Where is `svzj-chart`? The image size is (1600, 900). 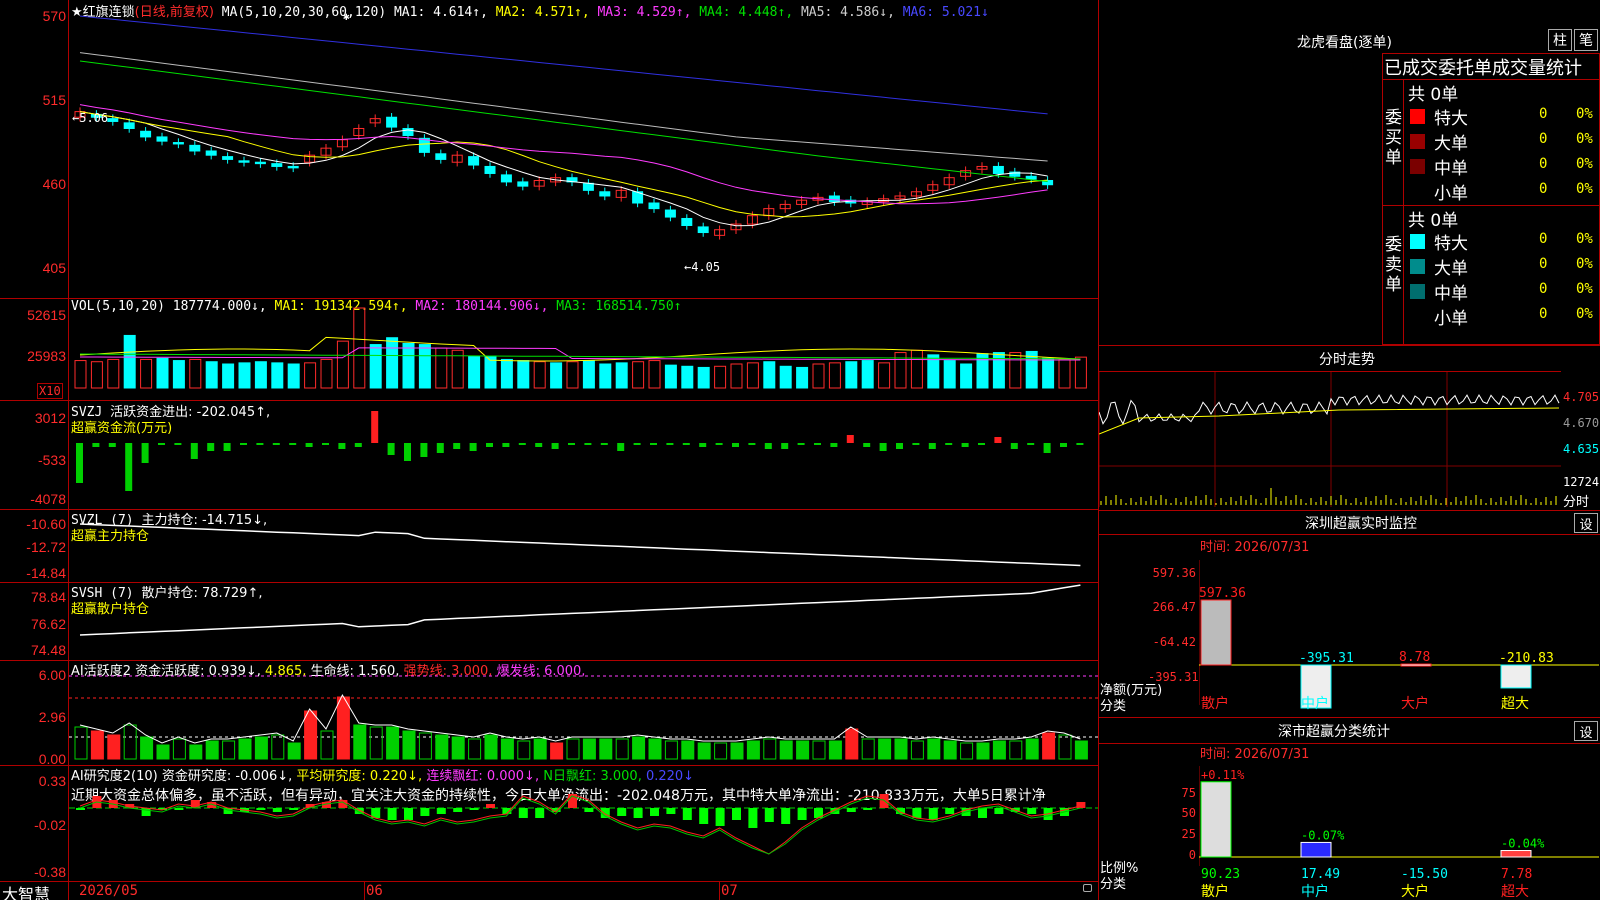 svzj-chart is located at coordinates (583, 455).